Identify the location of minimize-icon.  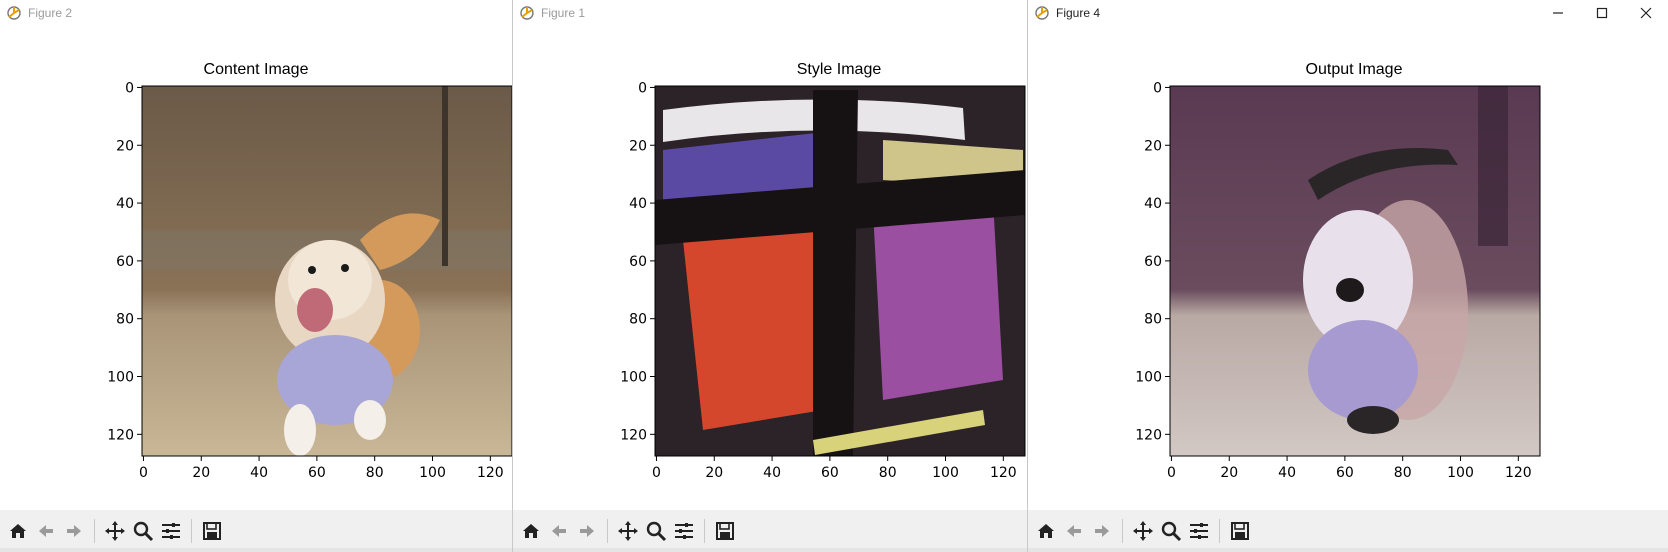
(1558, 12).